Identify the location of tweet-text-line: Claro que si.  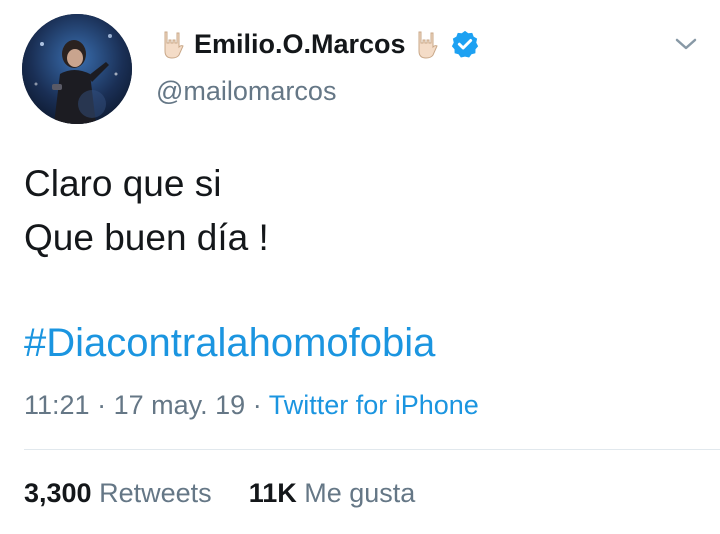
(123, 183).